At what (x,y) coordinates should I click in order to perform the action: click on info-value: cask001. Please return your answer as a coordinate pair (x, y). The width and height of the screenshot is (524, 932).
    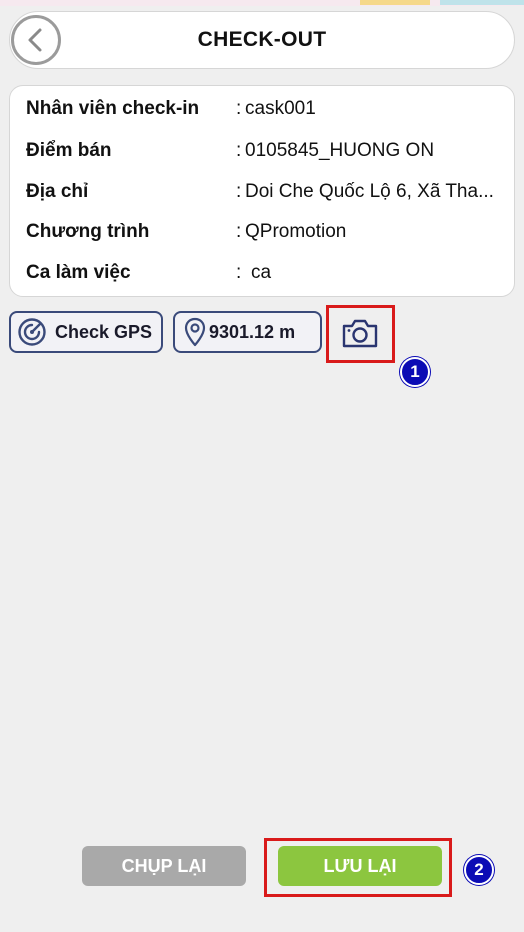
    Looking at the image, I should click on (280, 108).